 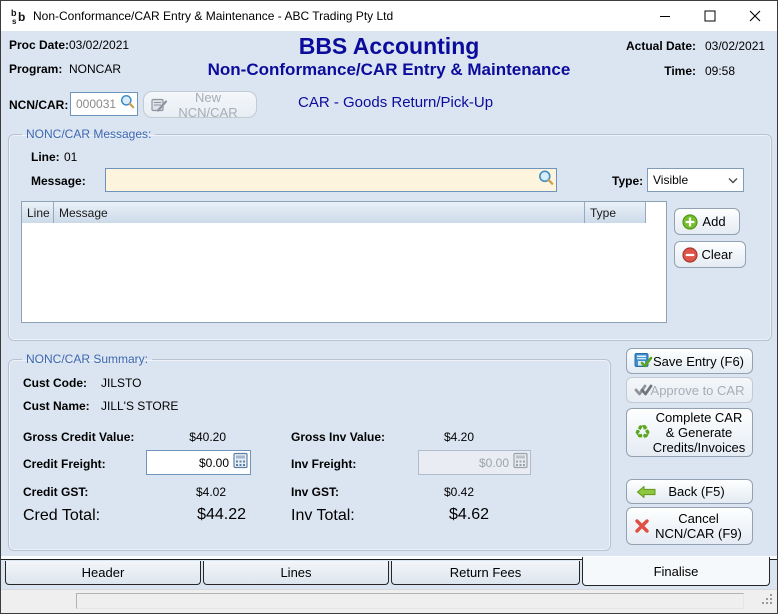 I want to click on add-plus-icon, so click(x=690, y=221).